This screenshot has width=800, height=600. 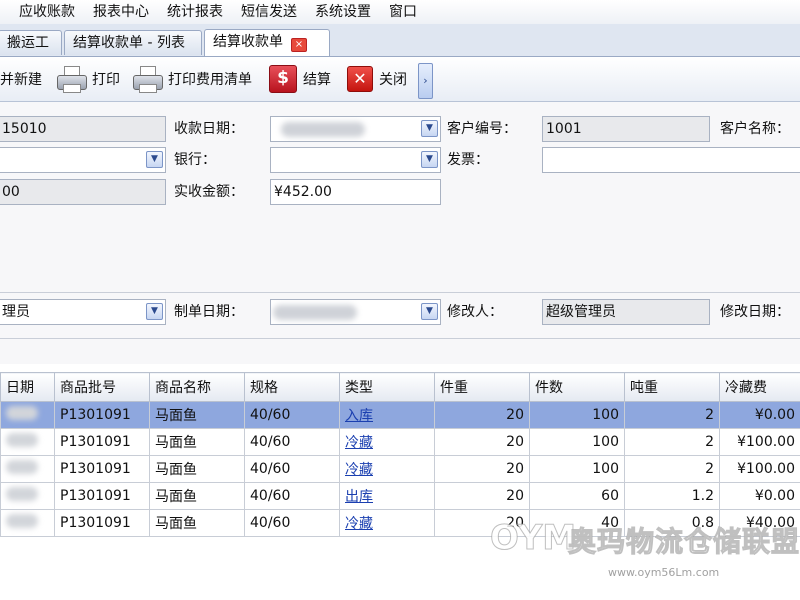 What do you see at coordinates (387, 496) in the screenshot?
I see `type-link: 出库` at bounding box center [387, 496].